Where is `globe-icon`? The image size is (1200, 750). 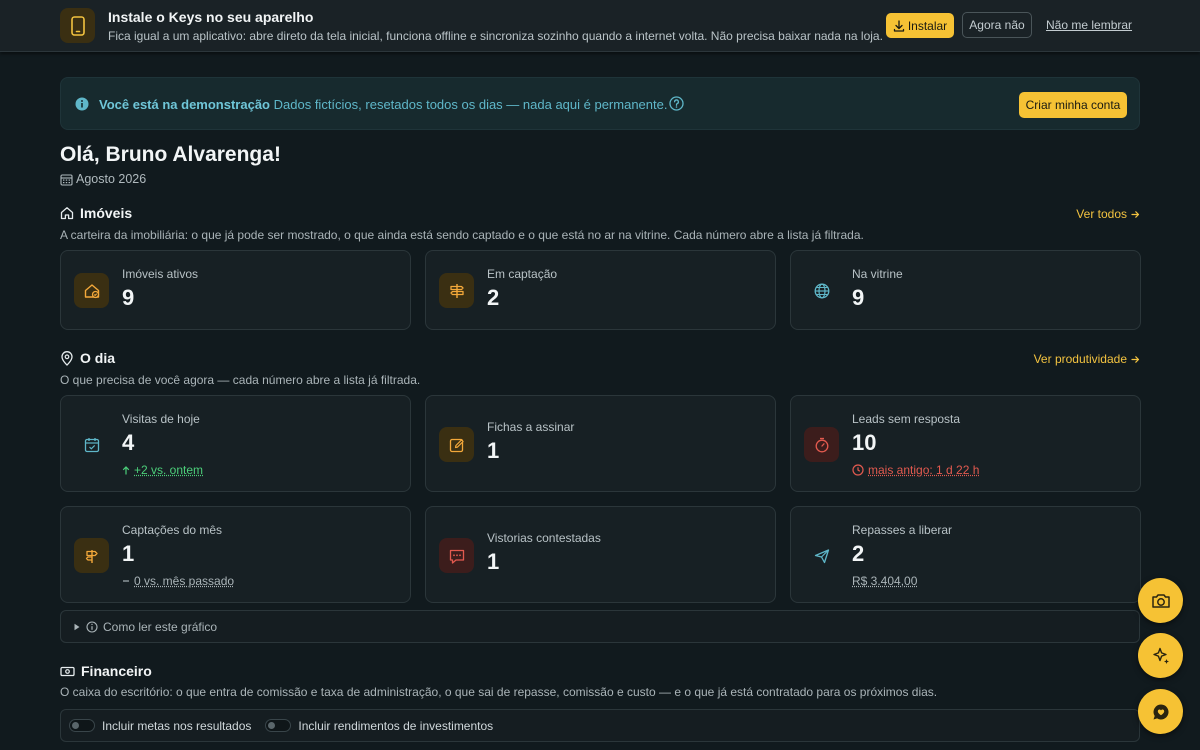
globe-icon is located at coordinates (821, 290).